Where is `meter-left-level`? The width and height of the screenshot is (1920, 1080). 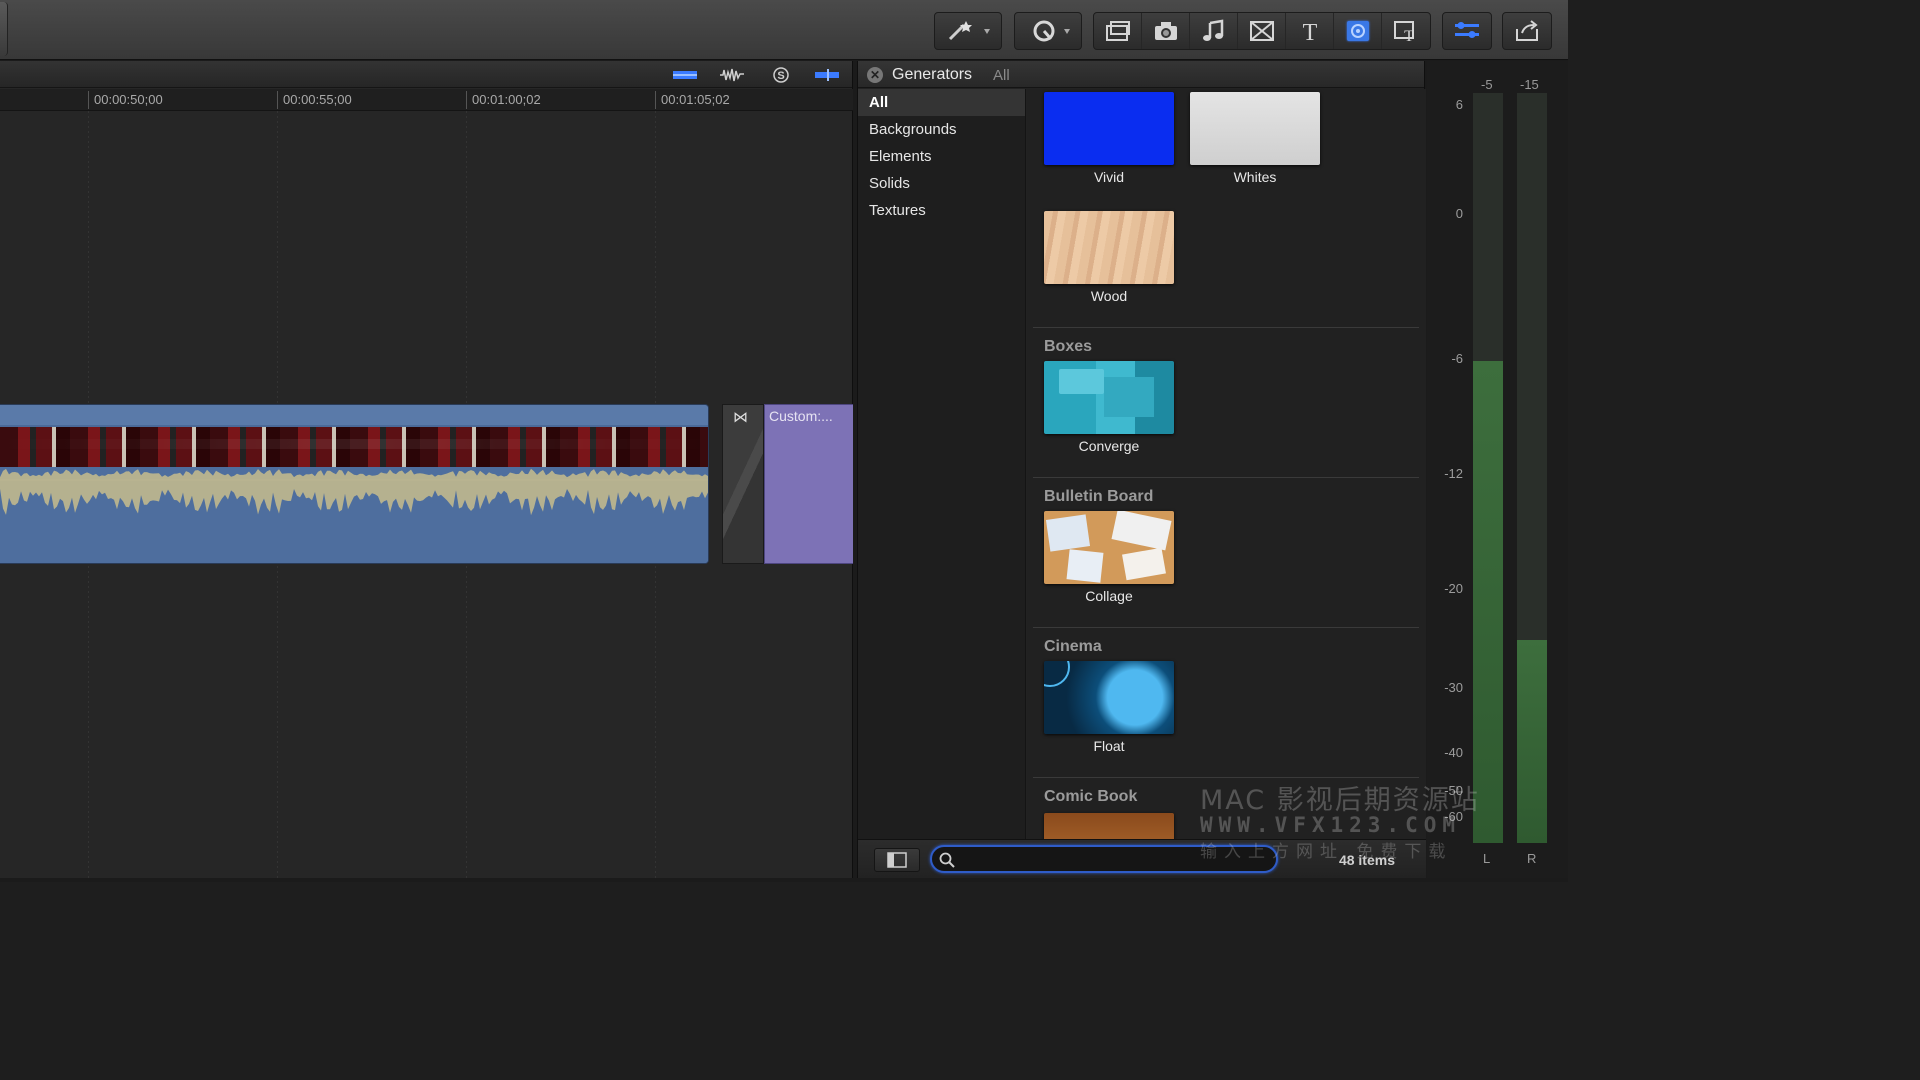
meter-left-level is located at coordinates (1488, 601).